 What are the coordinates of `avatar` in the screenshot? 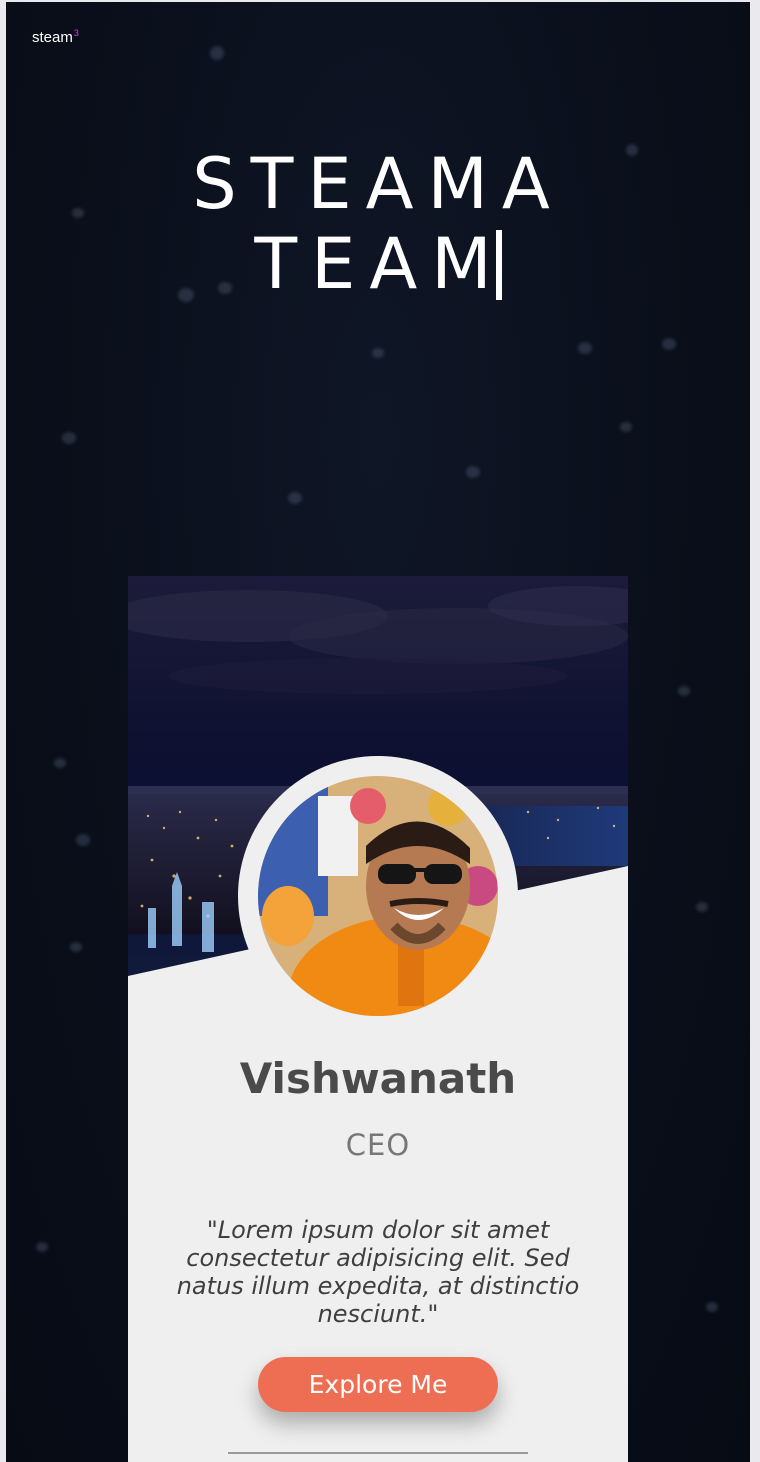 It's located at (378, 896).